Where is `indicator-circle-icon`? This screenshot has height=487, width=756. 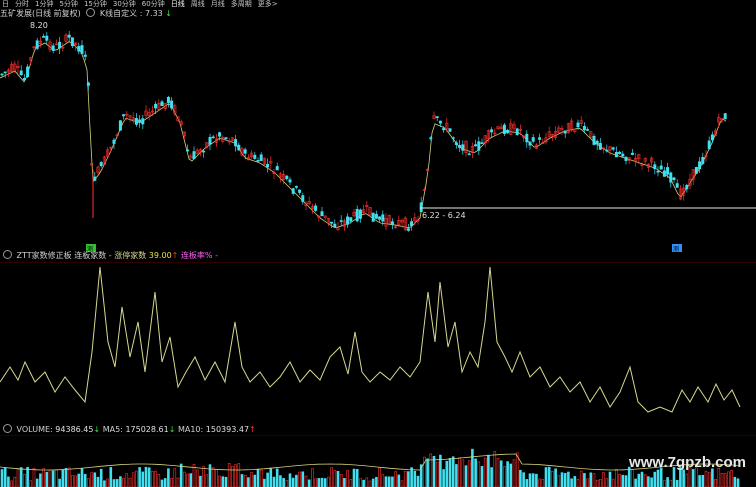
indicator-circle-icon is located at coordinates (7, 254).